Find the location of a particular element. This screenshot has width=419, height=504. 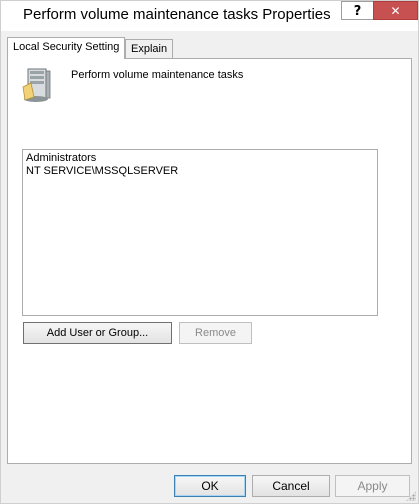

close-button: ✕ is located at coordinates (395, 10).